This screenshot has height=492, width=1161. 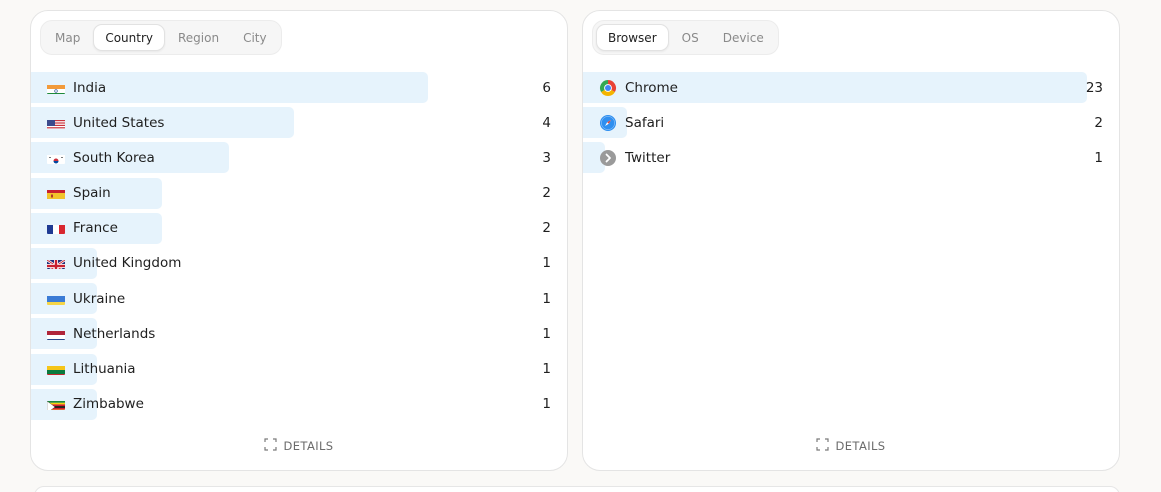 I want to click on row-label: Zimbabwe, so click(x=108, y=404).